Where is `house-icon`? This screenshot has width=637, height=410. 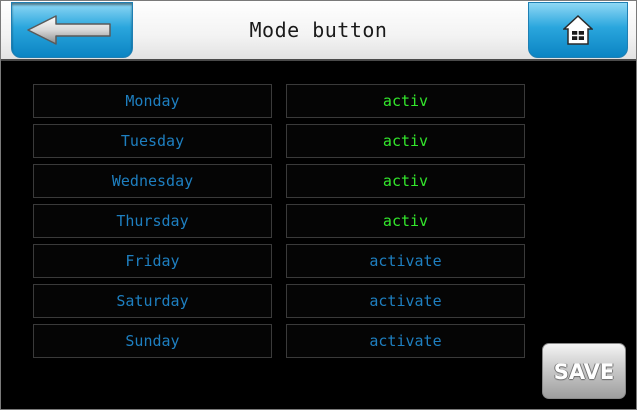 house-icon is located at coordinates (578, 29).